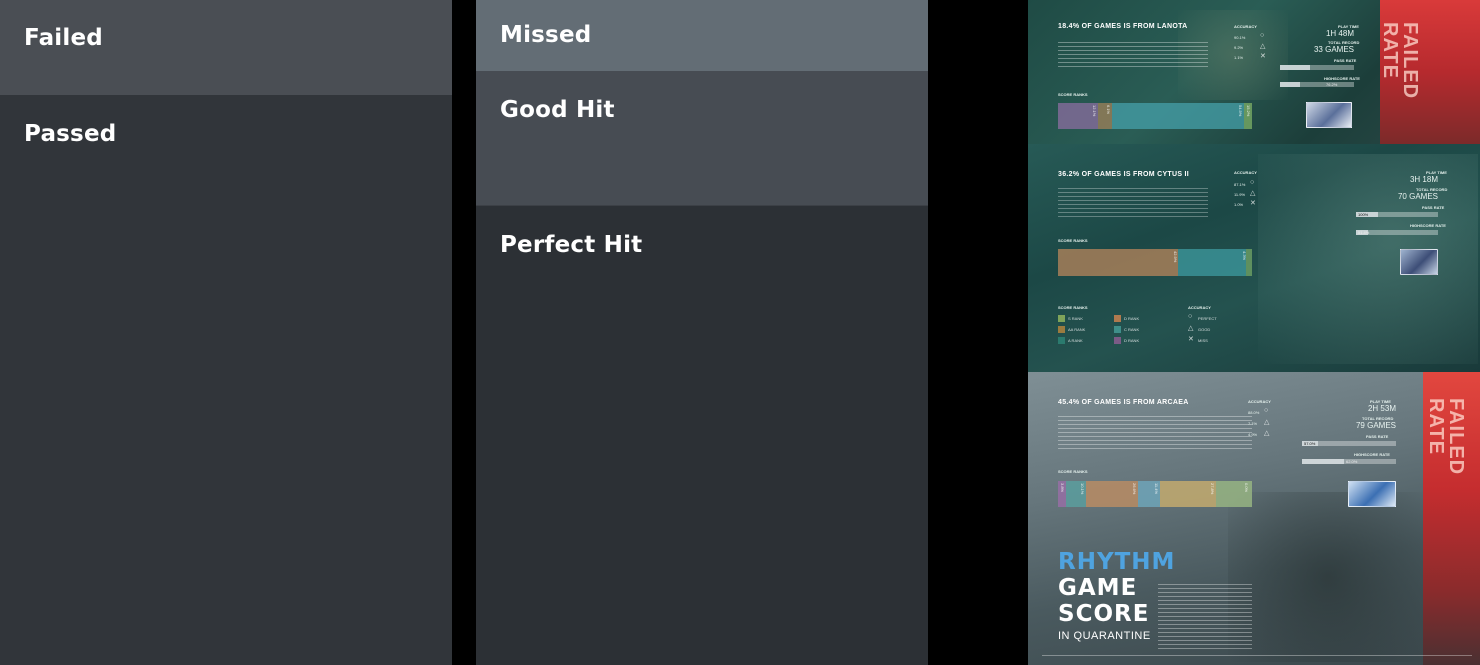 The height and width of the screenshot is (665, 1480). I want to click on rank-value: 42.9%, so click(1175, 257).